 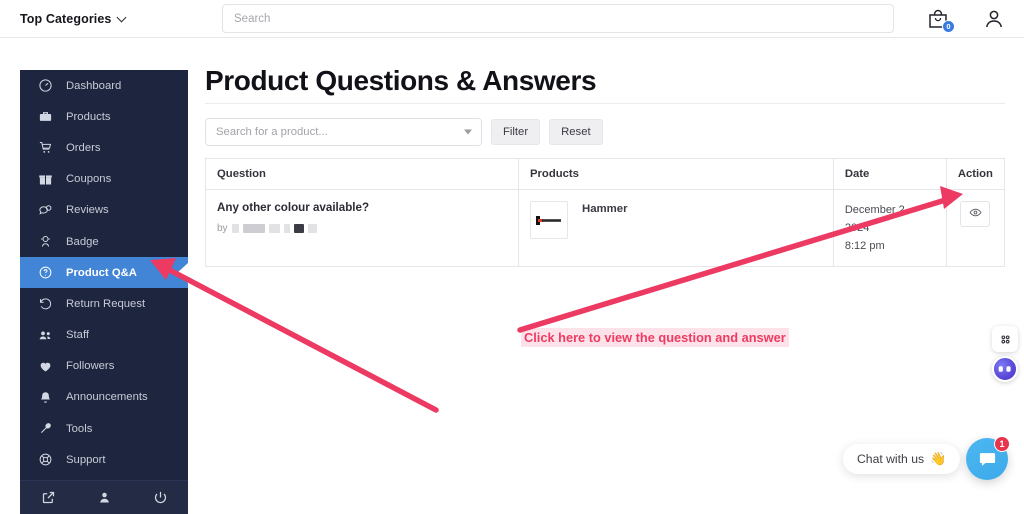 What do you see at coordinates (160, 498) in the screenshot?
I see `power-icon` at bounding box center [160, 498].